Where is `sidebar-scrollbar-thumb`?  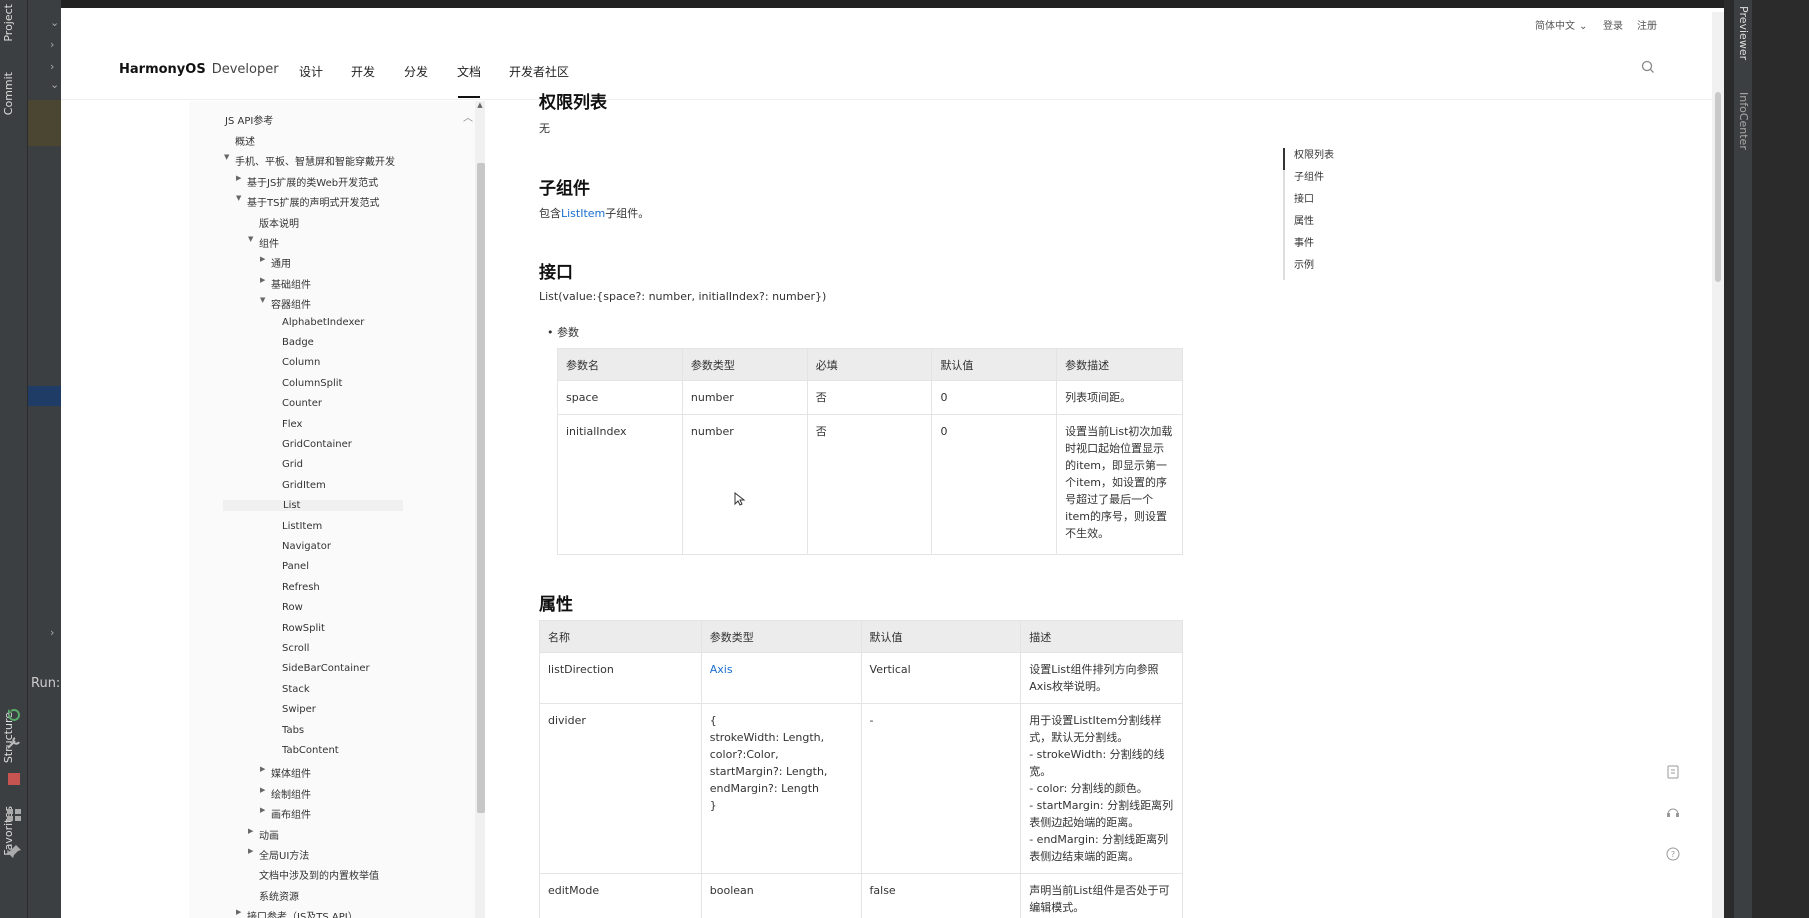 sidebar-scrollbar-thumb is located at coordinates (481, 488).